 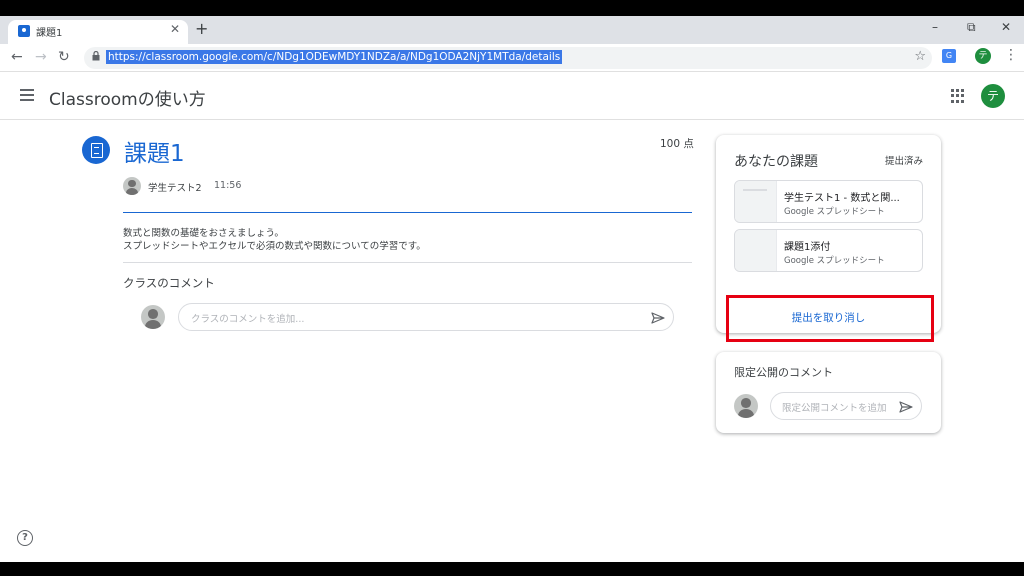 What do you see at coordinates (96, 150) in the screenshot?
I see `assignment-icon` at bounding box center [96, 150].